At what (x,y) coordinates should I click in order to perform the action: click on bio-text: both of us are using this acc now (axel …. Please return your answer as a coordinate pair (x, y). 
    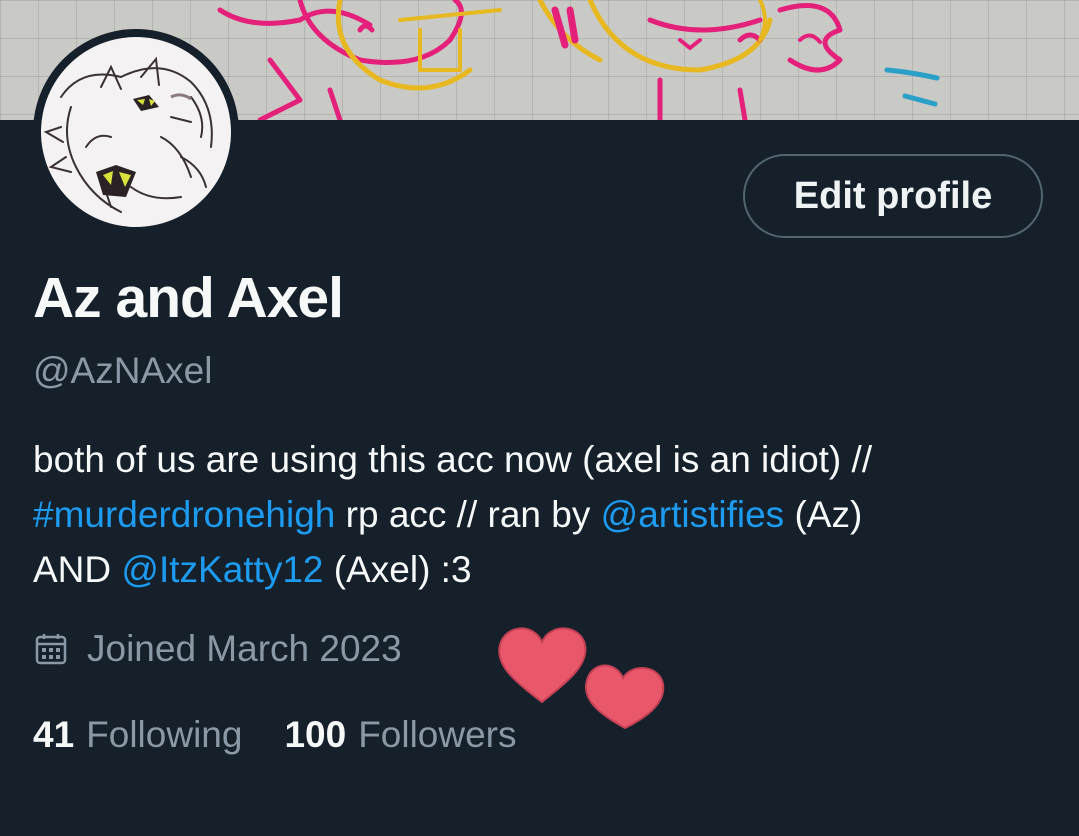
    Looking at the image, I should click on (453, 459).